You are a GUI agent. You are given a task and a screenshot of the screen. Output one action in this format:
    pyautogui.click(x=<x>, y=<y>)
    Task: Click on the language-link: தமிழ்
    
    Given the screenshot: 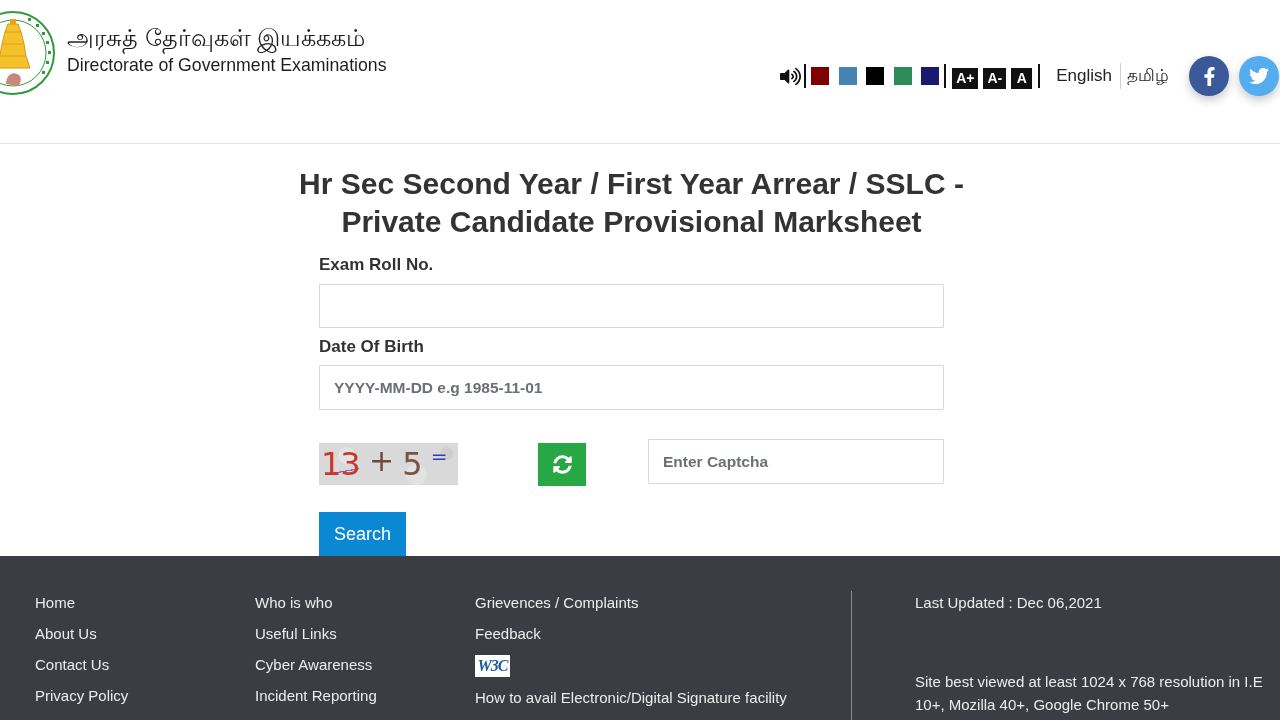 What is the action you would take?
    pyautogui.click(x=1148, y=76)
    